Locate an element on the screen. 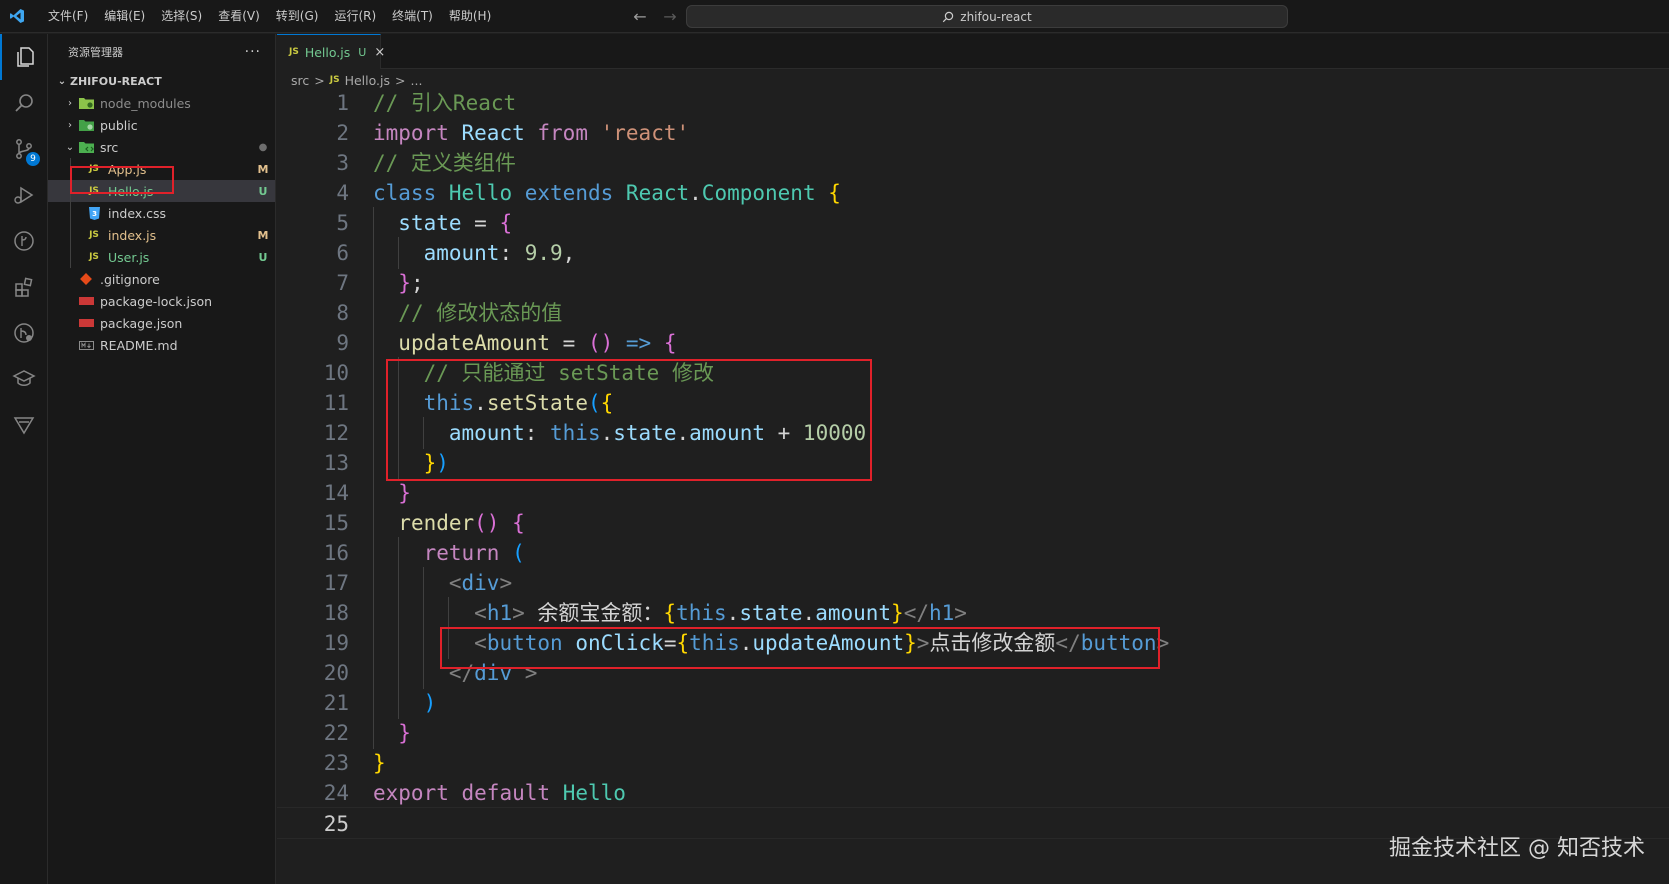 This screenshot has height=884, width=1669. tree-item-index-js: JS index.js M is located at coordinates (161, 235).